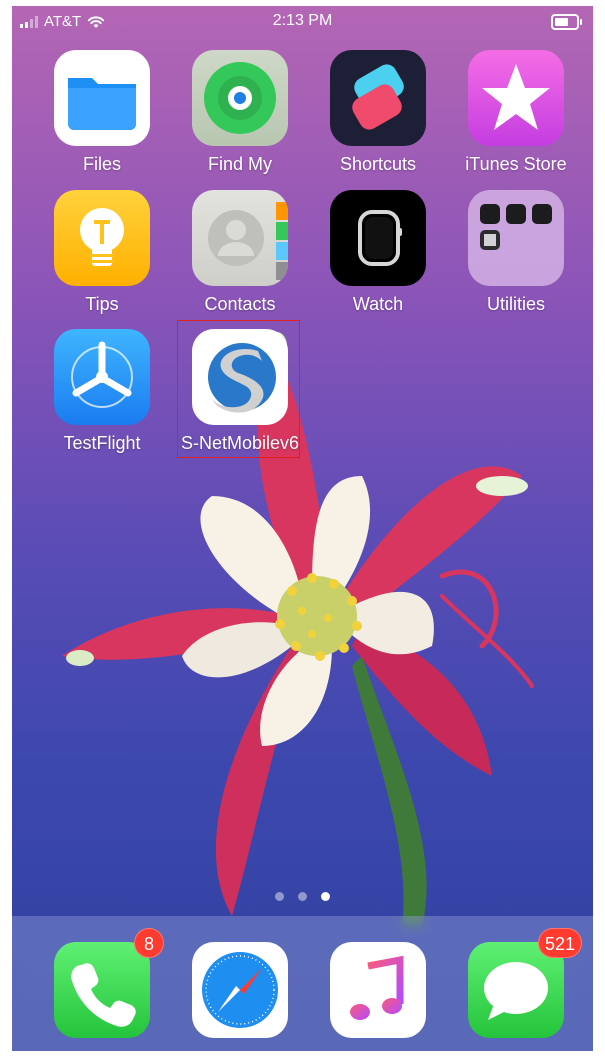  I want to click on page-indicator, so click(302, 896).